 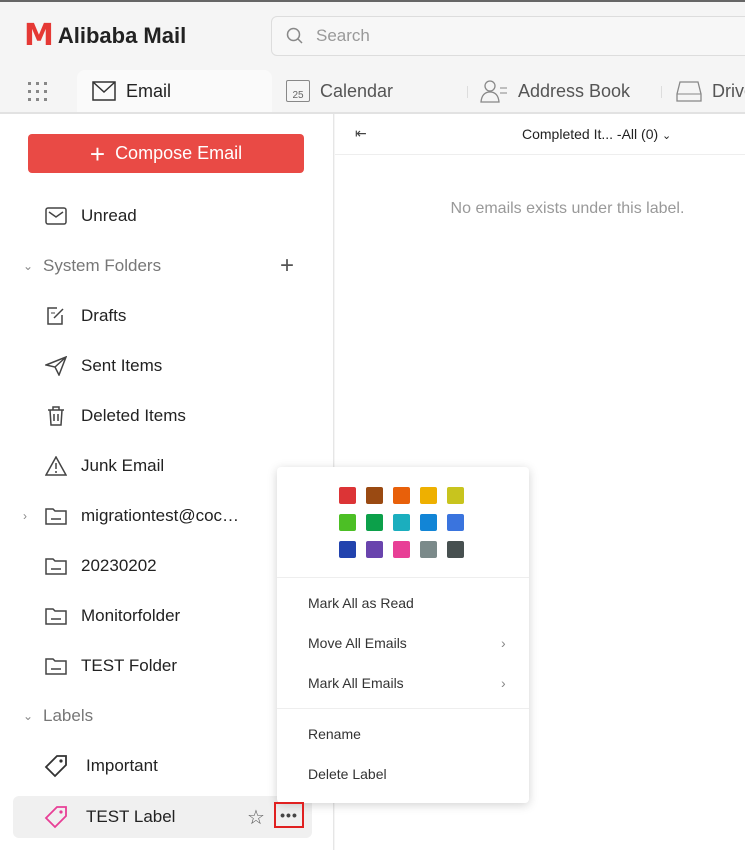 I want to click on tab-calendar: 25 Calendar, so click(x=339, y=91).